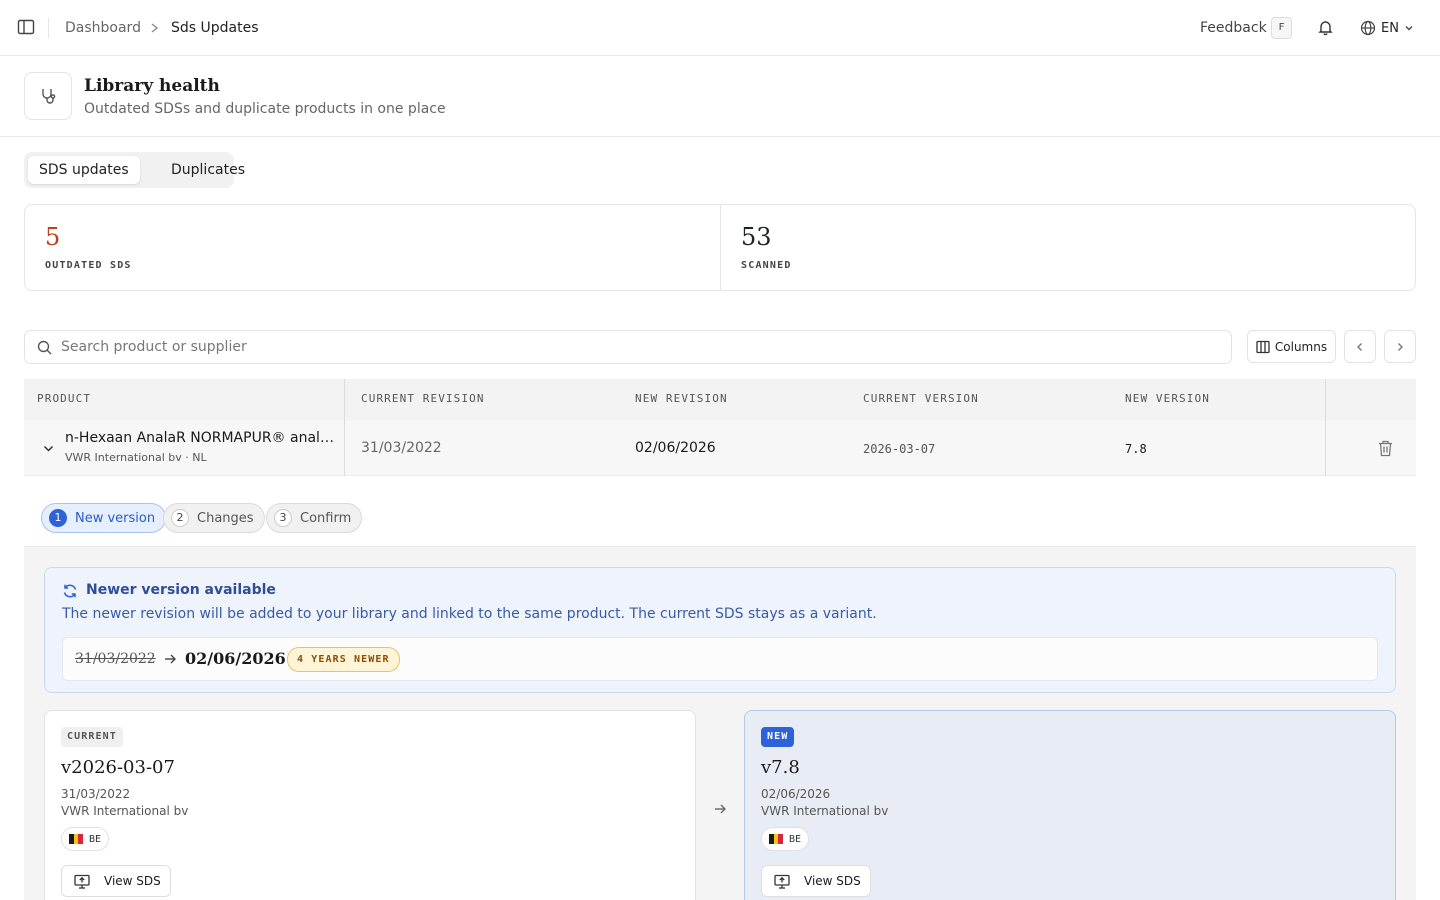 The width and height of the screenshot is (1440, 900). What do you see at coordinates (1167, 398) in the screenshot?
I see `header-new-version: NEW VERSION` at bounding box center [1167, 398].